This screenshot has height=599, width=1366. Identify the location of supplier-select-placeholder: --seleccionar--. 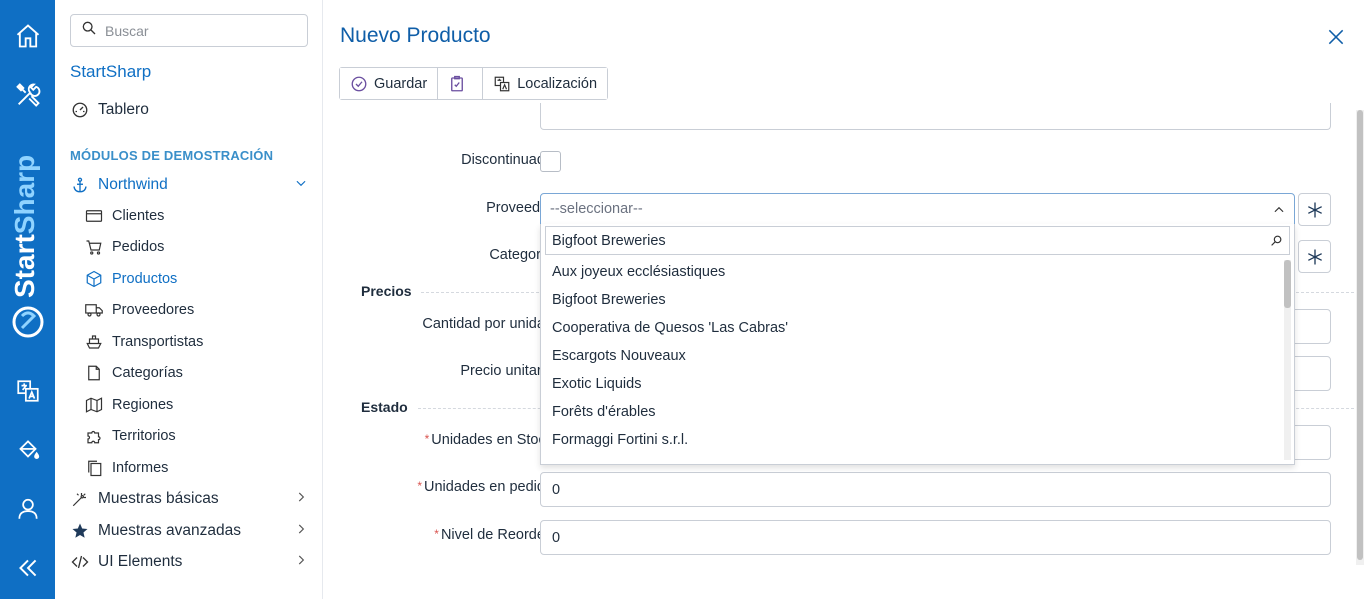
(596, 209).